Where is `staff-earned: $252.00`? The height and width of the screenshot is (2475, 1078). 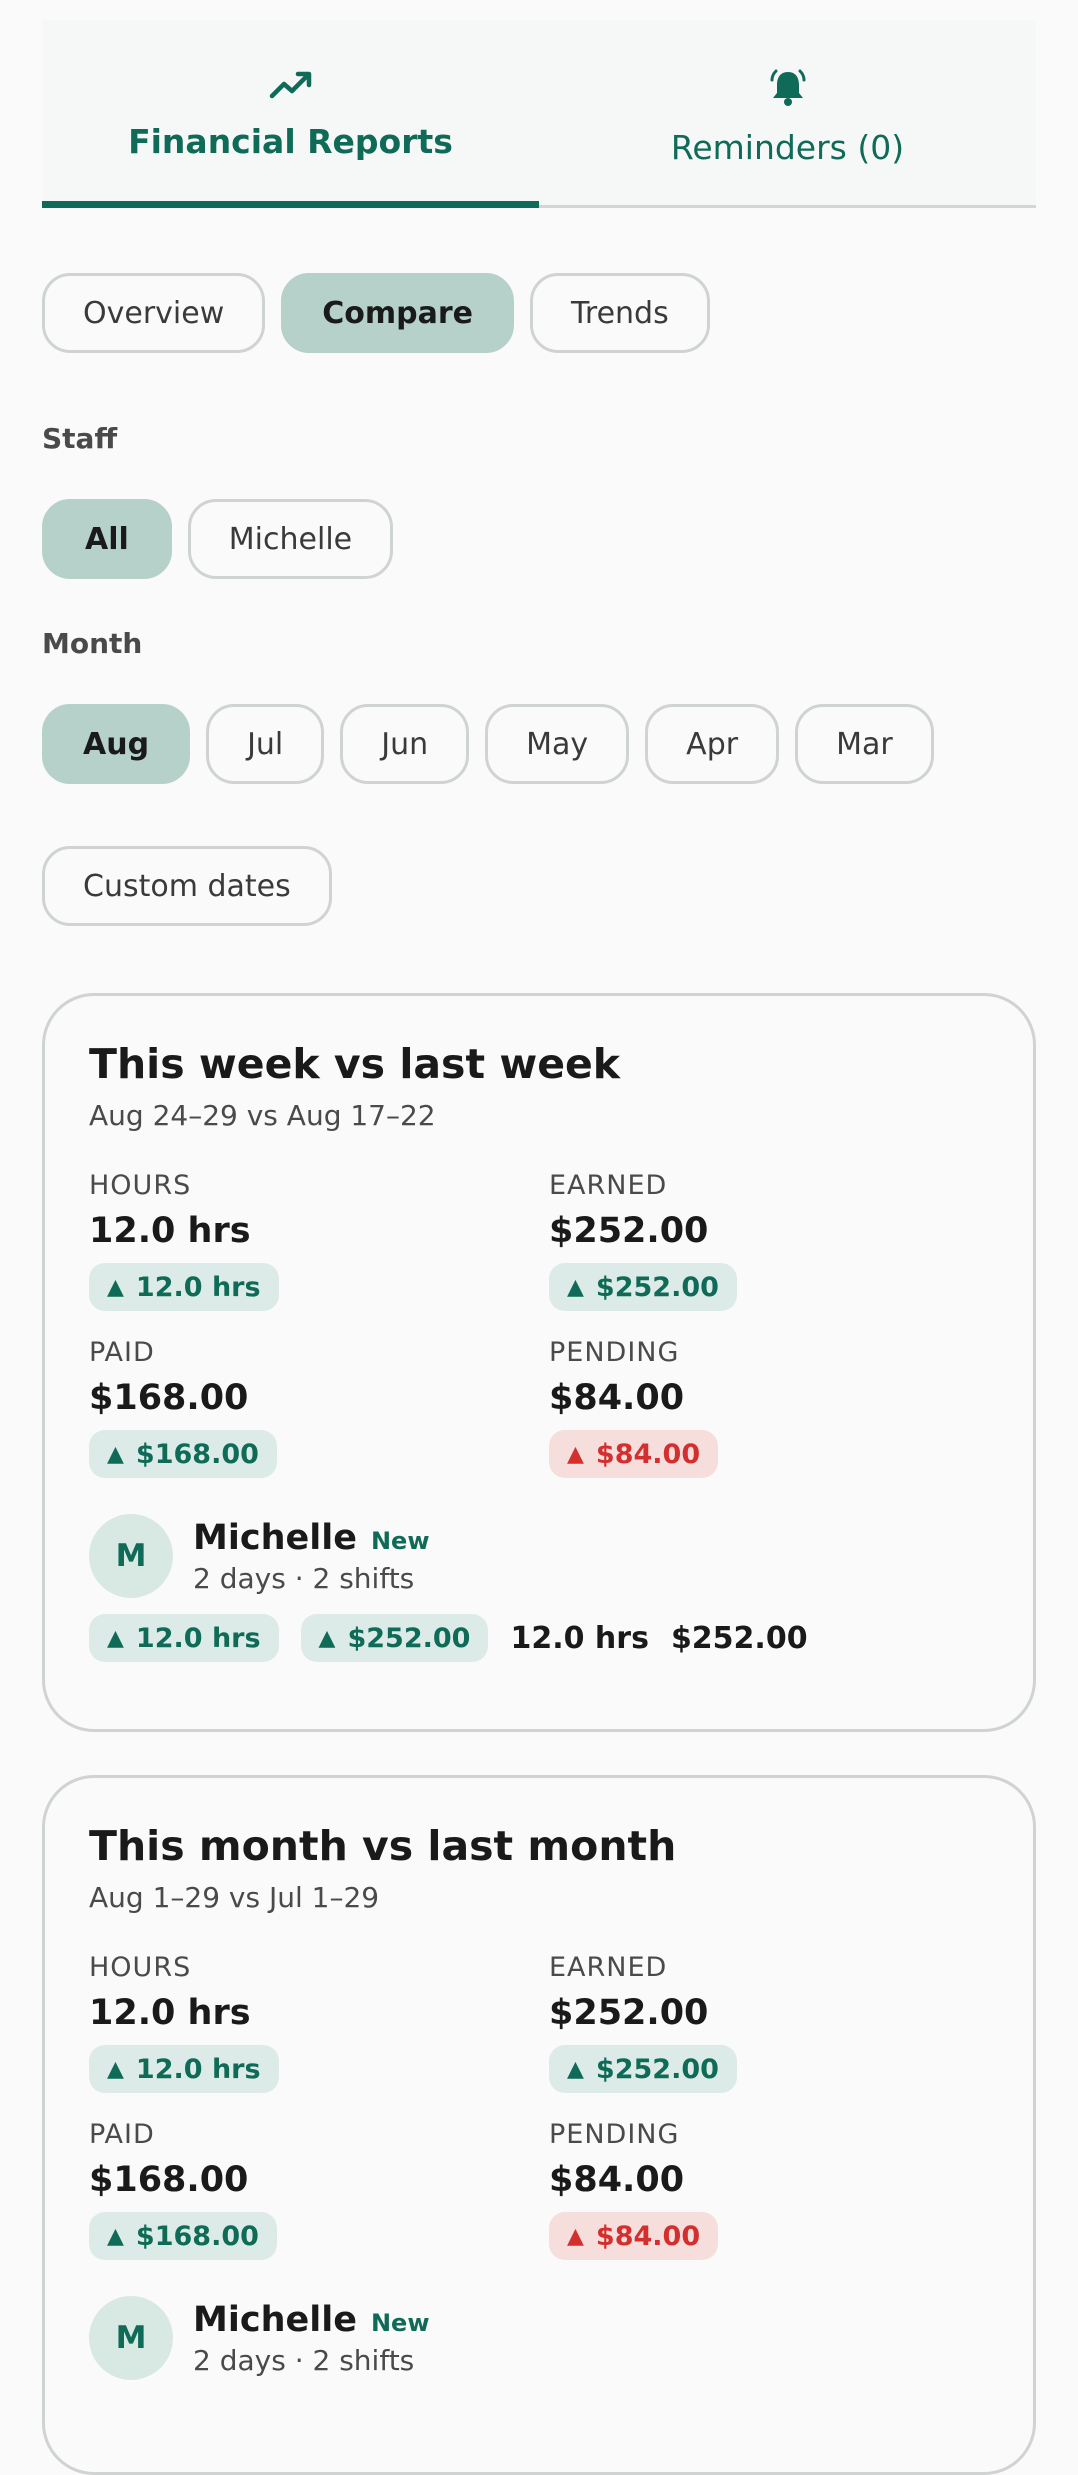
staff-earned: $252.00 is located at coordinates (739, 1638).